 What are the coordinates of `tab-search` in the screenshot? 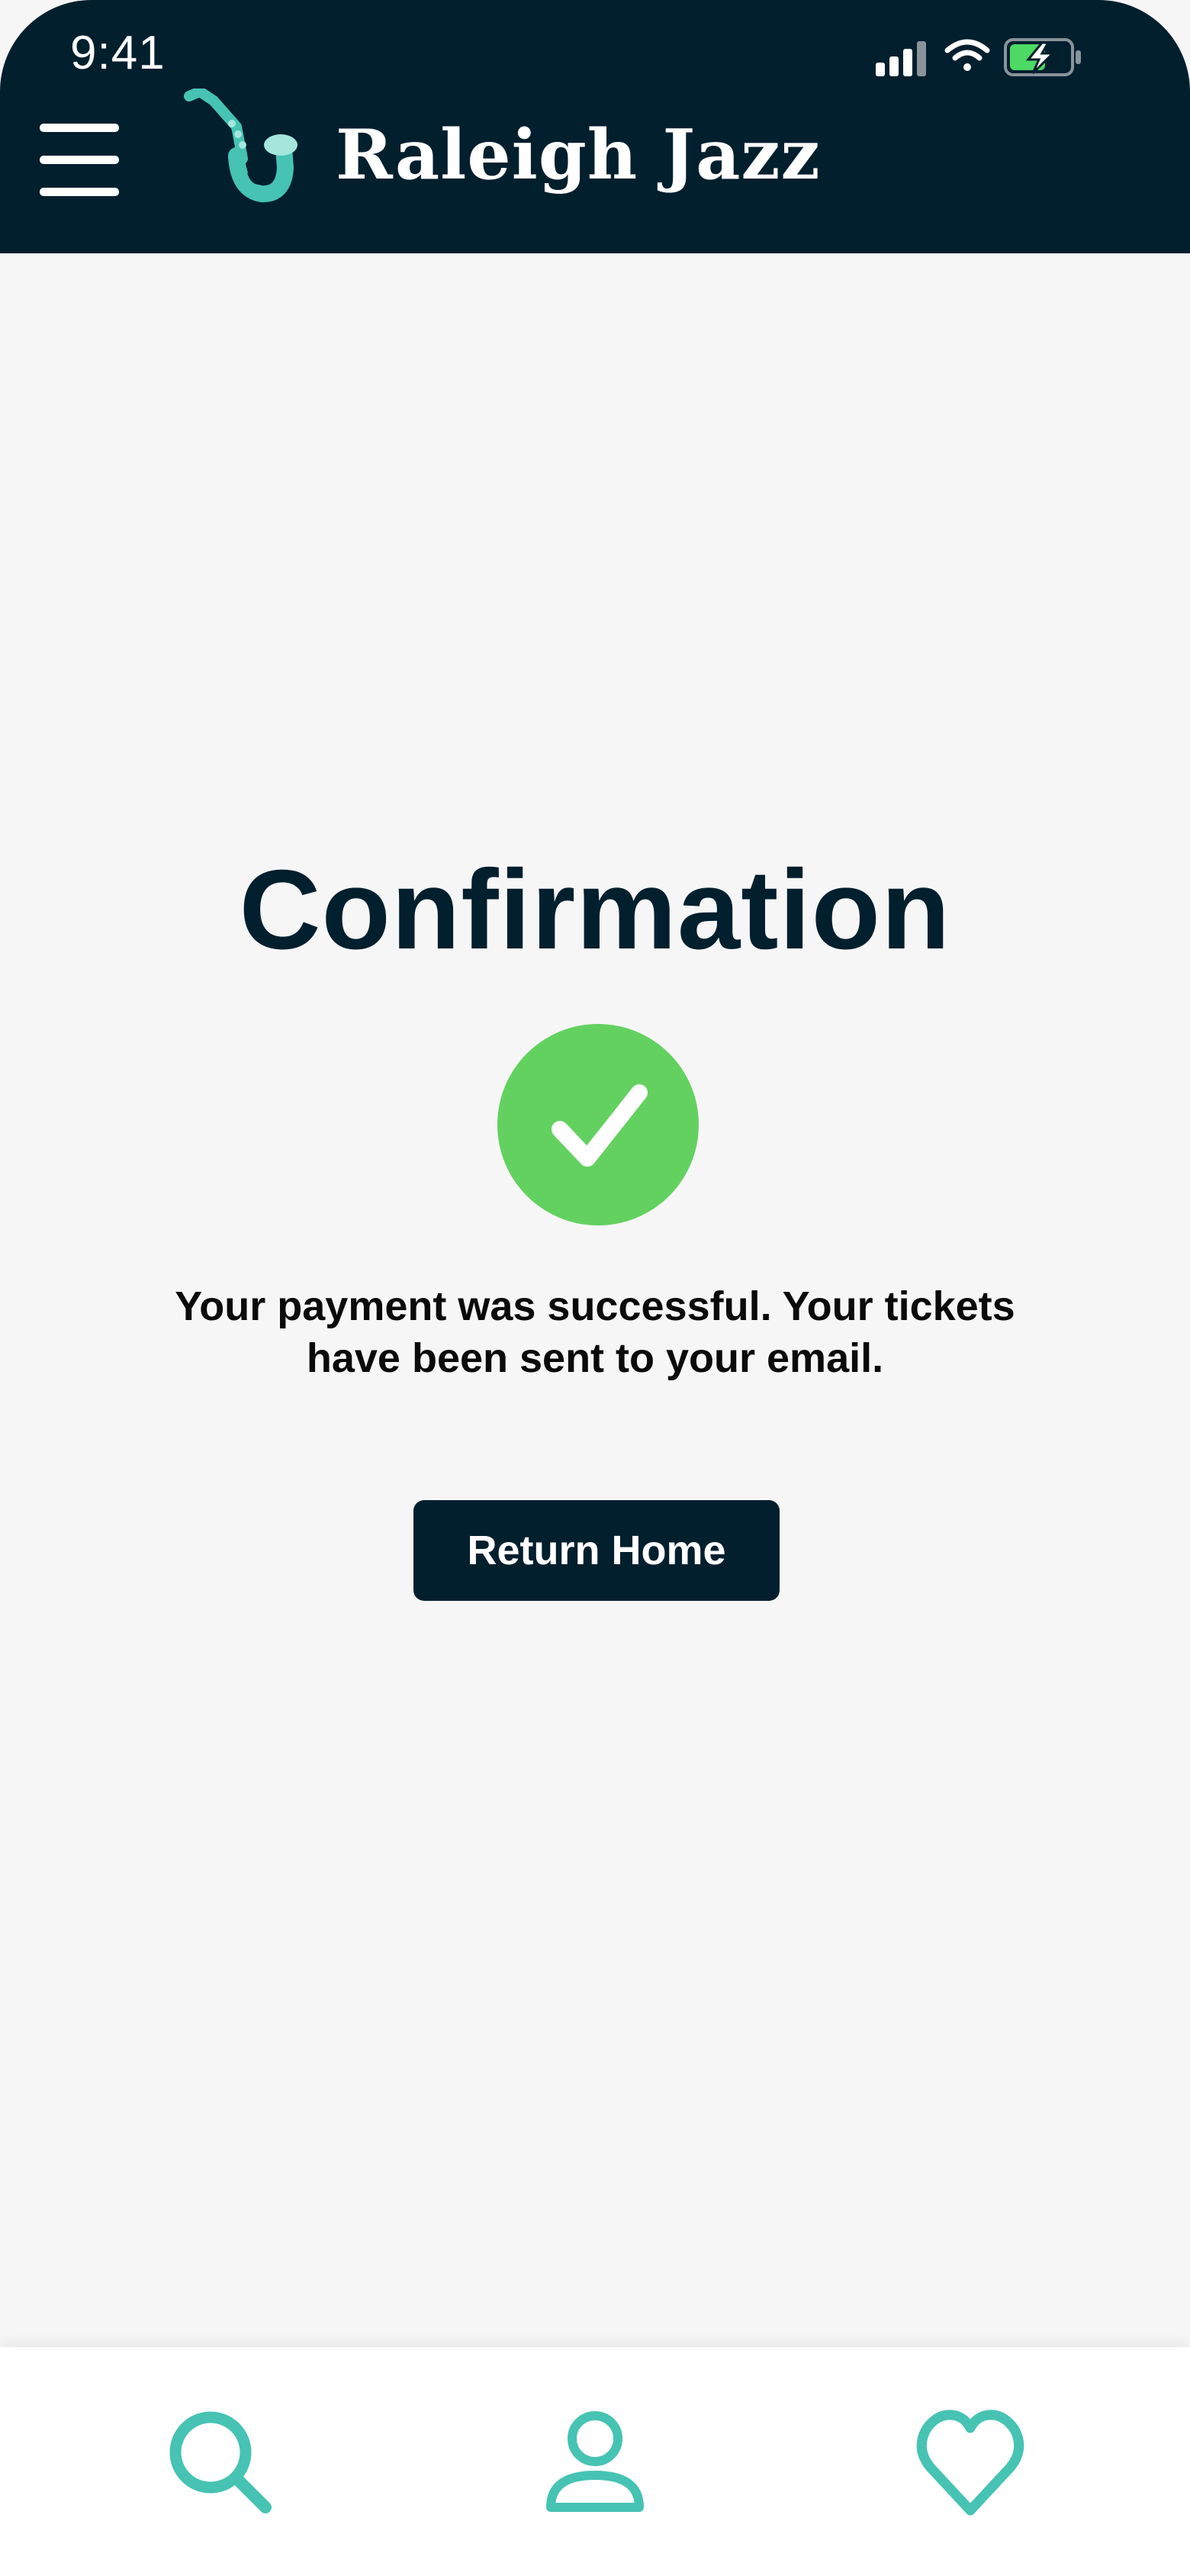 It's located at (221, 2463).